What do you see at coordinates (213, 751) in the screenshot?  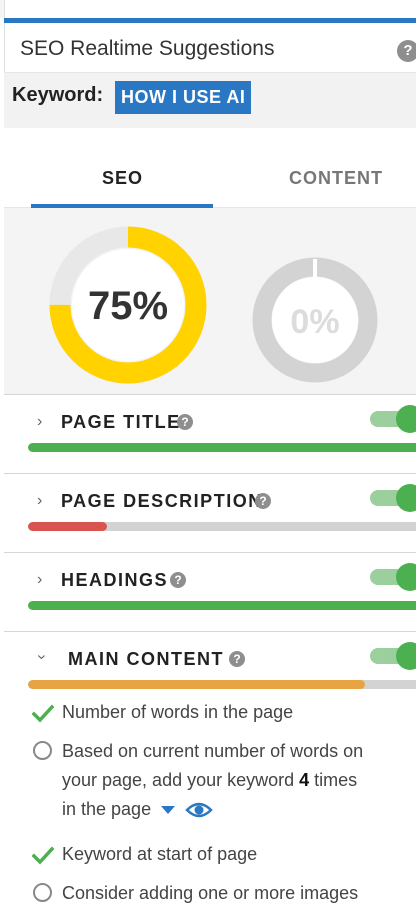 I see `item-line: Based on current number of words on` at bounding box center [213, 751].